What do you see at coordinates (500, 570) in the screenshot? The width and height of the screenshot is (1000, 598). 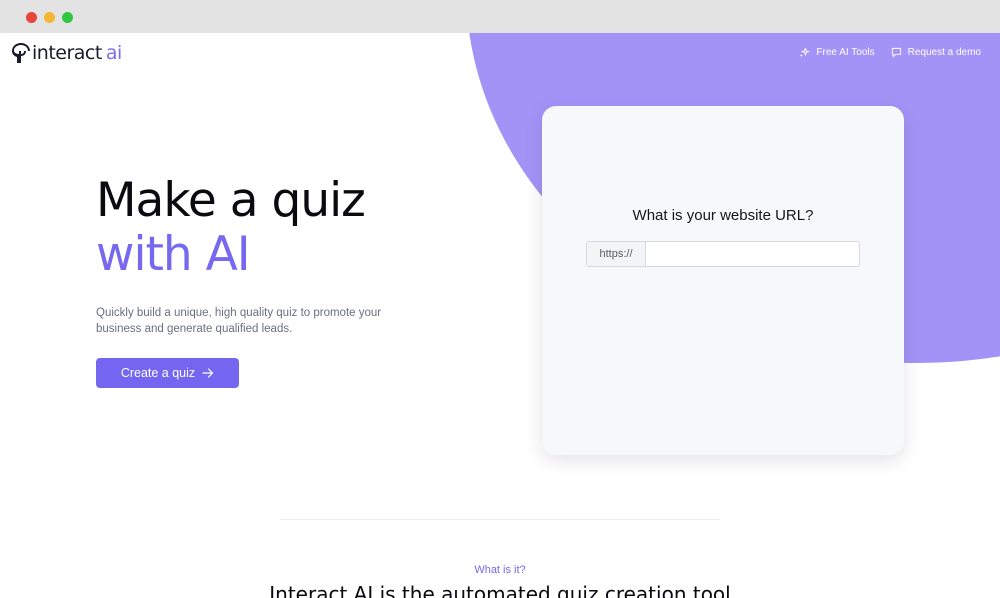 I see `section-eyebrow: What is it?` at bounding box center [500, 570].